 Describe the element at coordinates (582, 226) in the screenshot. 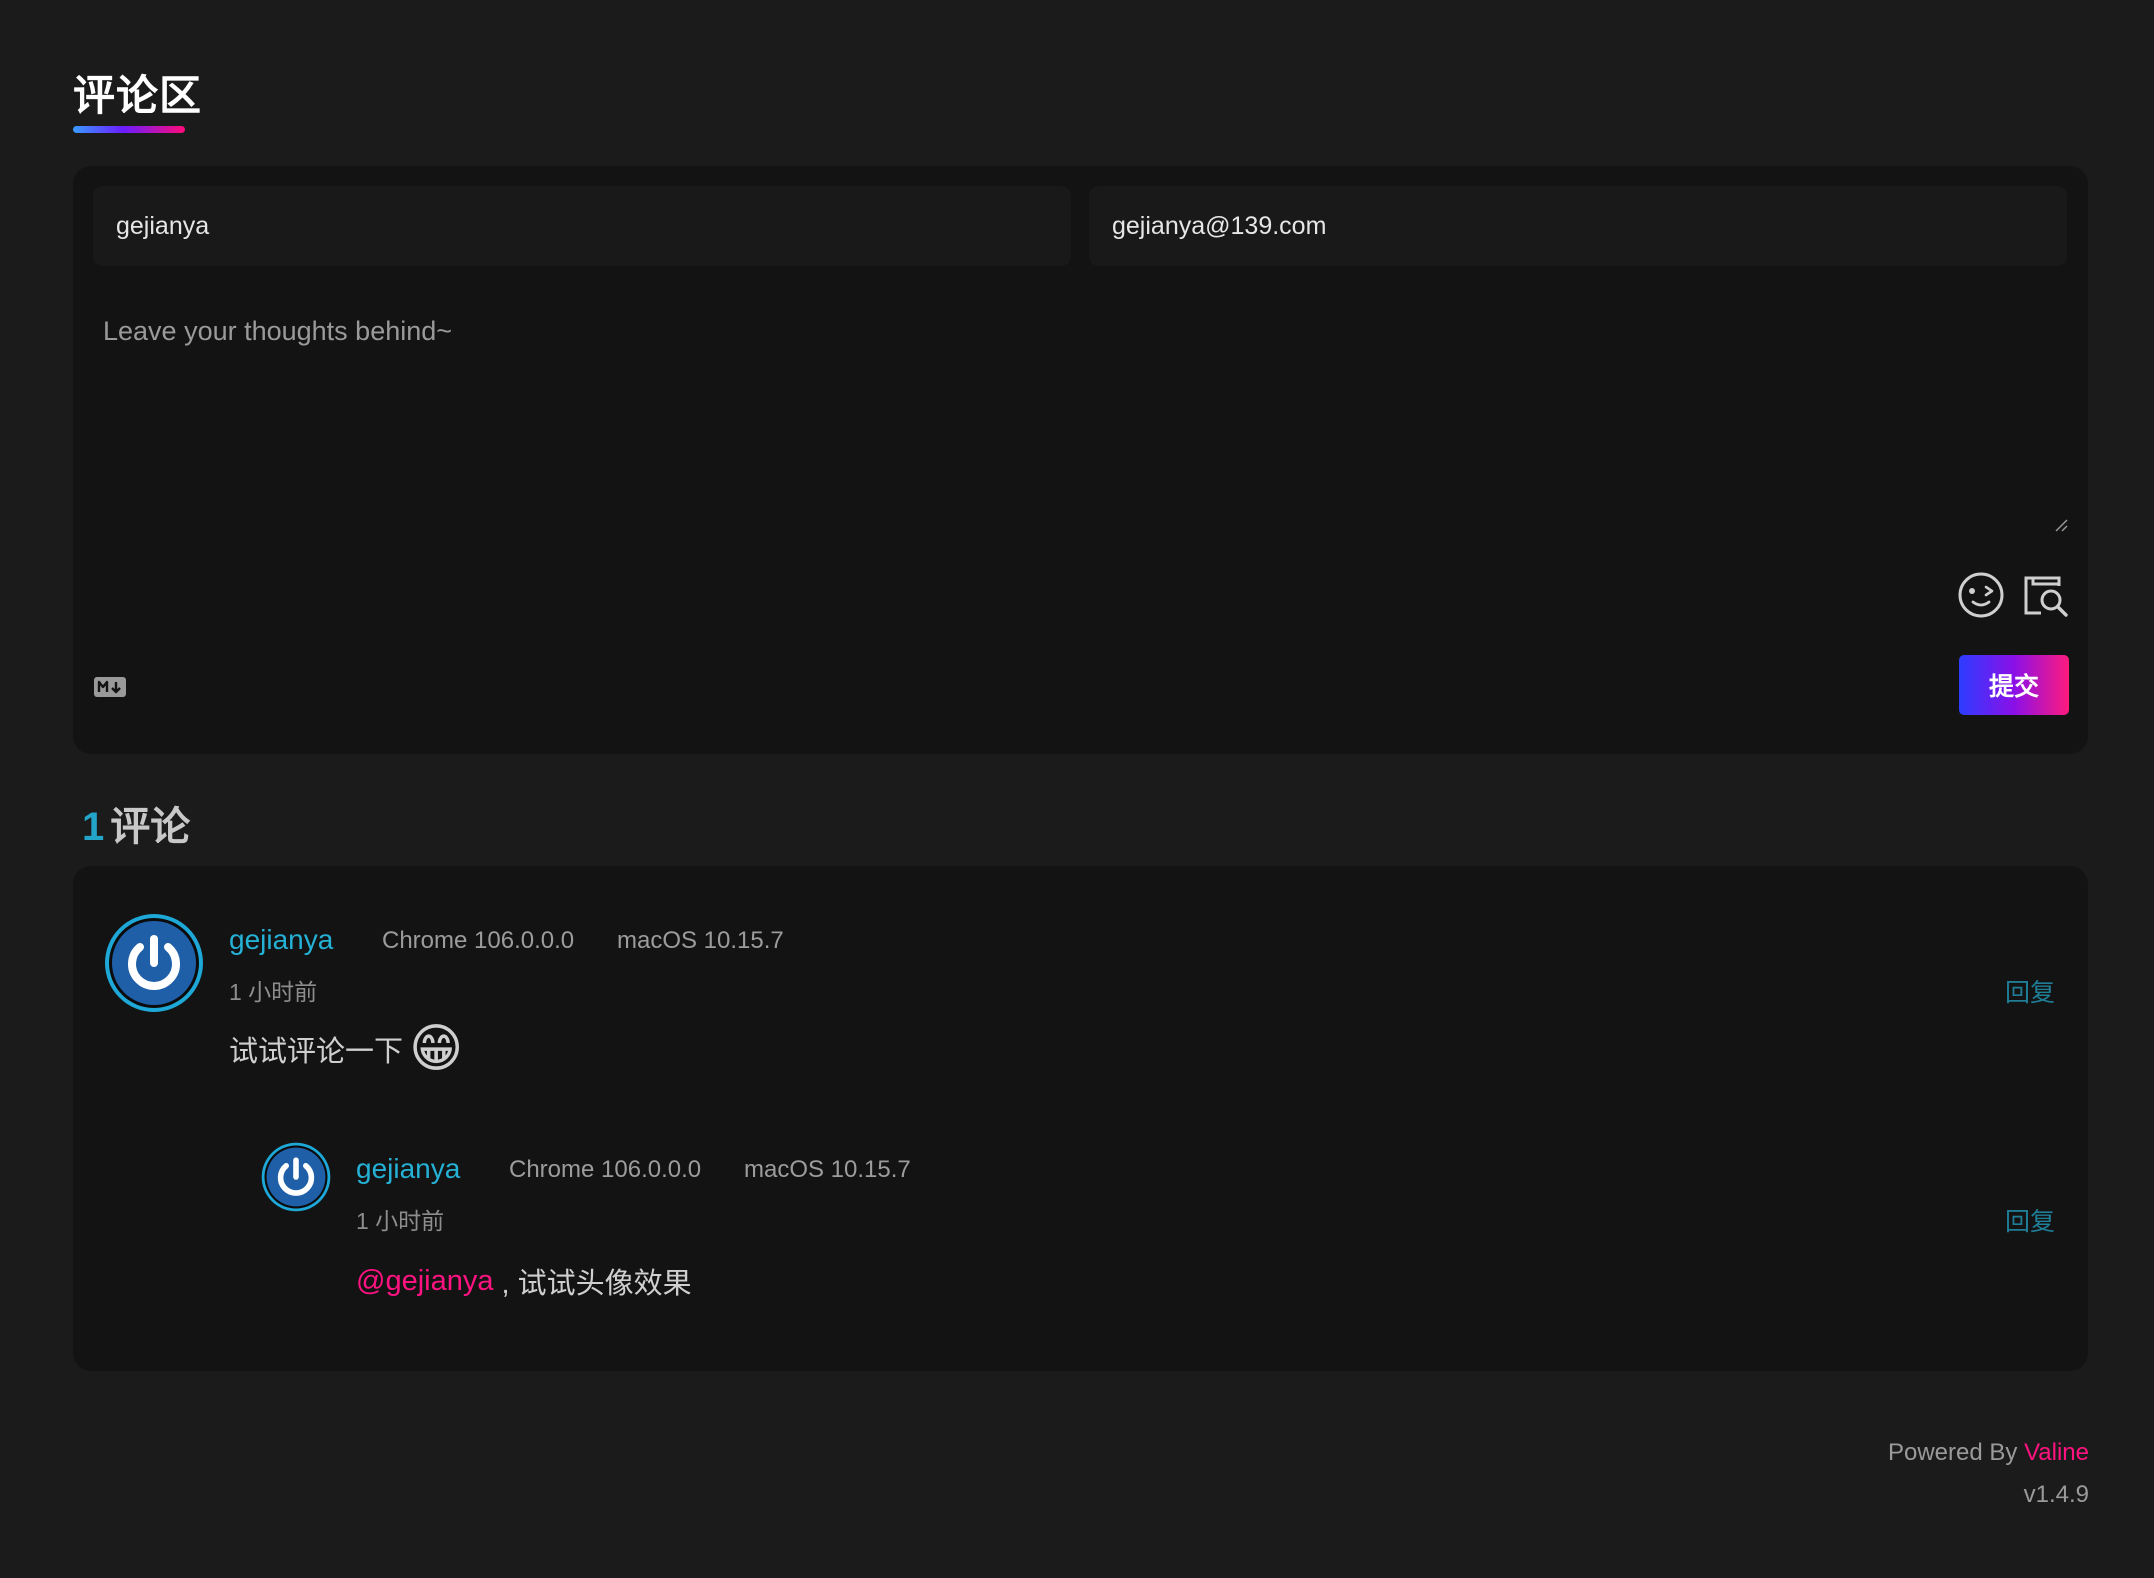

I see `nickname-input: gejianya` at that location.